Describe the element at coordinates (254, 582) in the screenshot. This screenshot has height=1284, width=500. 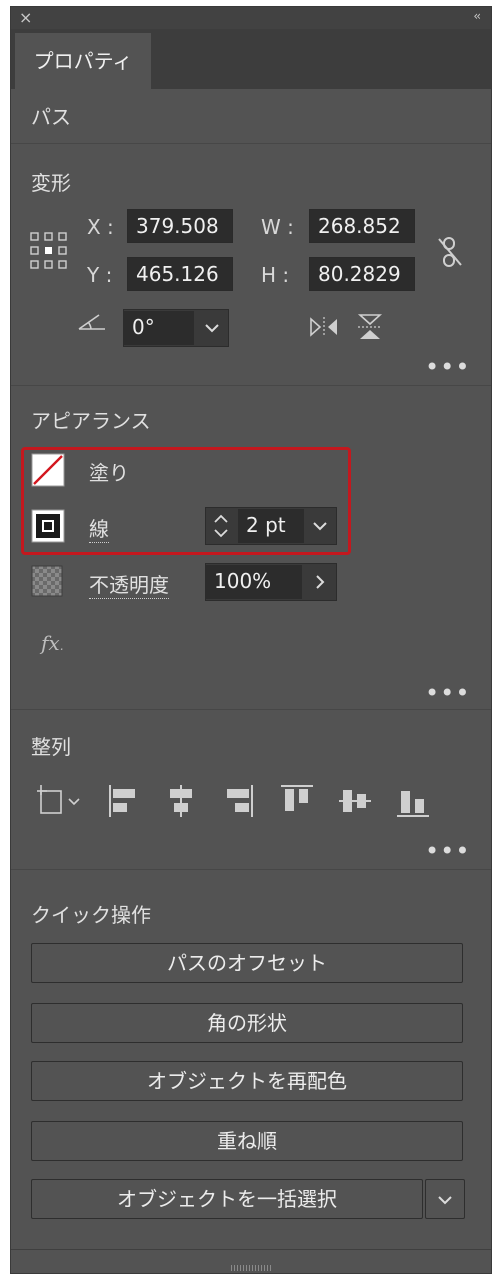
I see `opacity-input: 100%` at that location.